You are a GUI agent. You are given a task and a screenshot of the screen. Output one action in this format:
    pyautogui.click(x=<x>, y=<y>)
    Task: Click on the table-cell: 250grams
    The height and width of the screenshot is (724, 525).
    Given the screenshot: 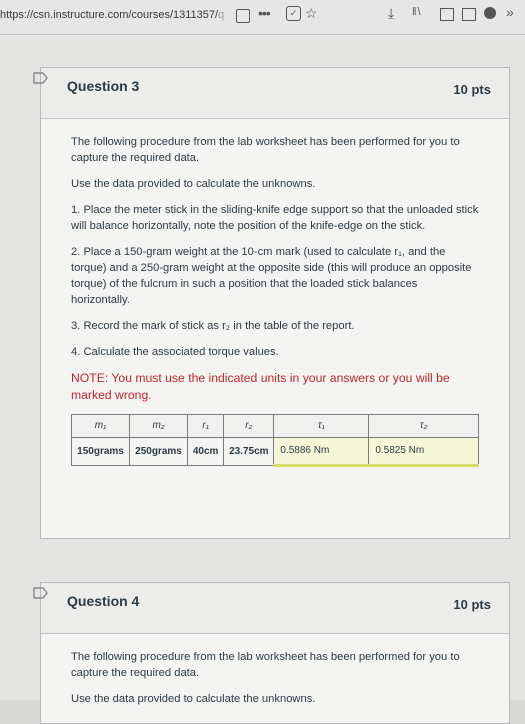 What is the action you would take?
    pyautogui.click(x=159, y=451)
    